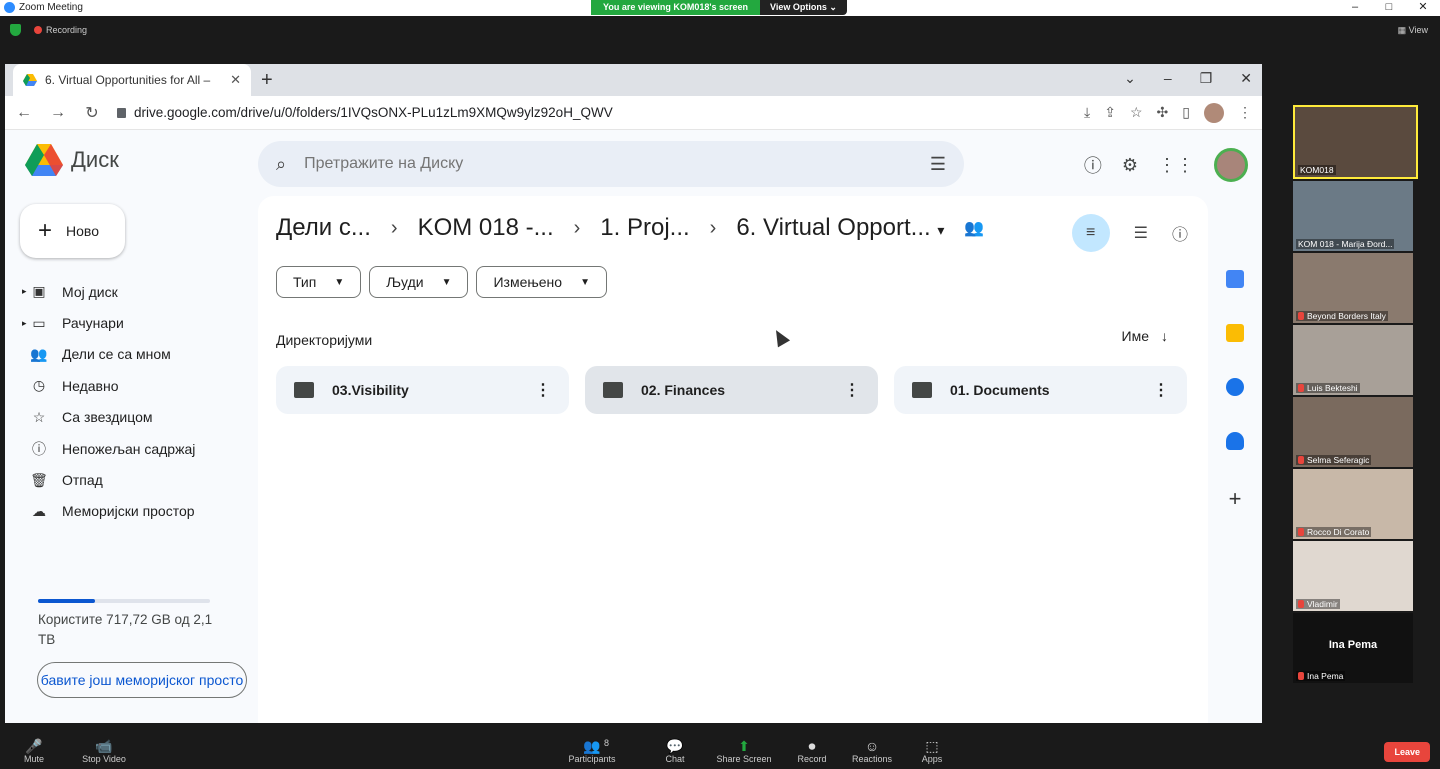  Describe the element at coordinates (608, 164) in the screenshot. I see `search-input` at that location.